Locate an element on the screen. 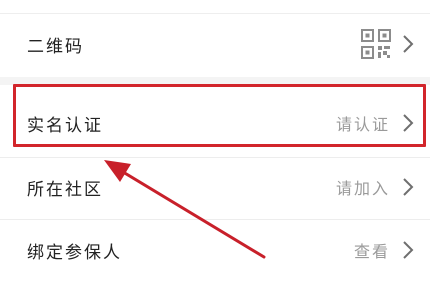  row-community-value: 请加入 is located at coordinates (362, 188).